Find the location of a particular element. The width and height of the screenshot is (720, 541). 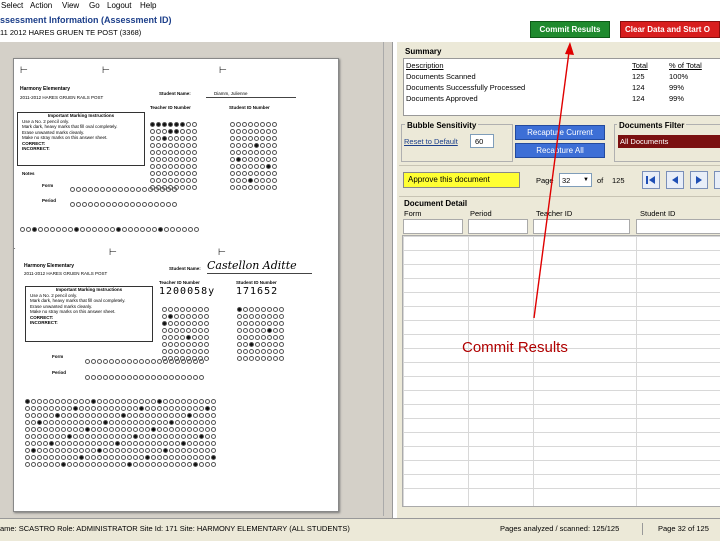

annotation-arrow is located at coordinates (553, 180).